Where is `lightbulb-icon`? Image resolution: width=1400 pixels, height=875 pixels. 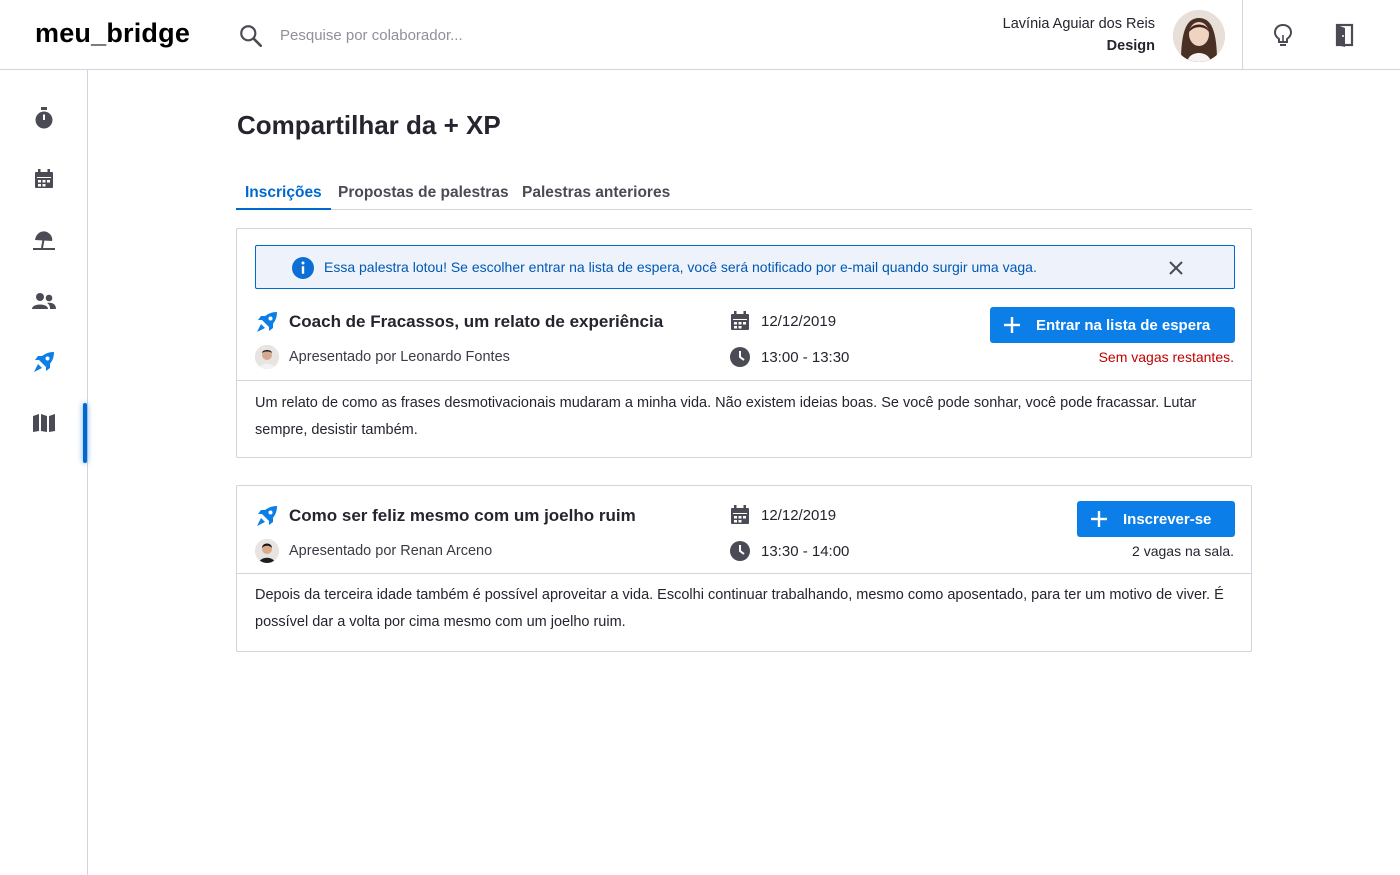
lightbulb-icon is located at coordinates (1283, 34).